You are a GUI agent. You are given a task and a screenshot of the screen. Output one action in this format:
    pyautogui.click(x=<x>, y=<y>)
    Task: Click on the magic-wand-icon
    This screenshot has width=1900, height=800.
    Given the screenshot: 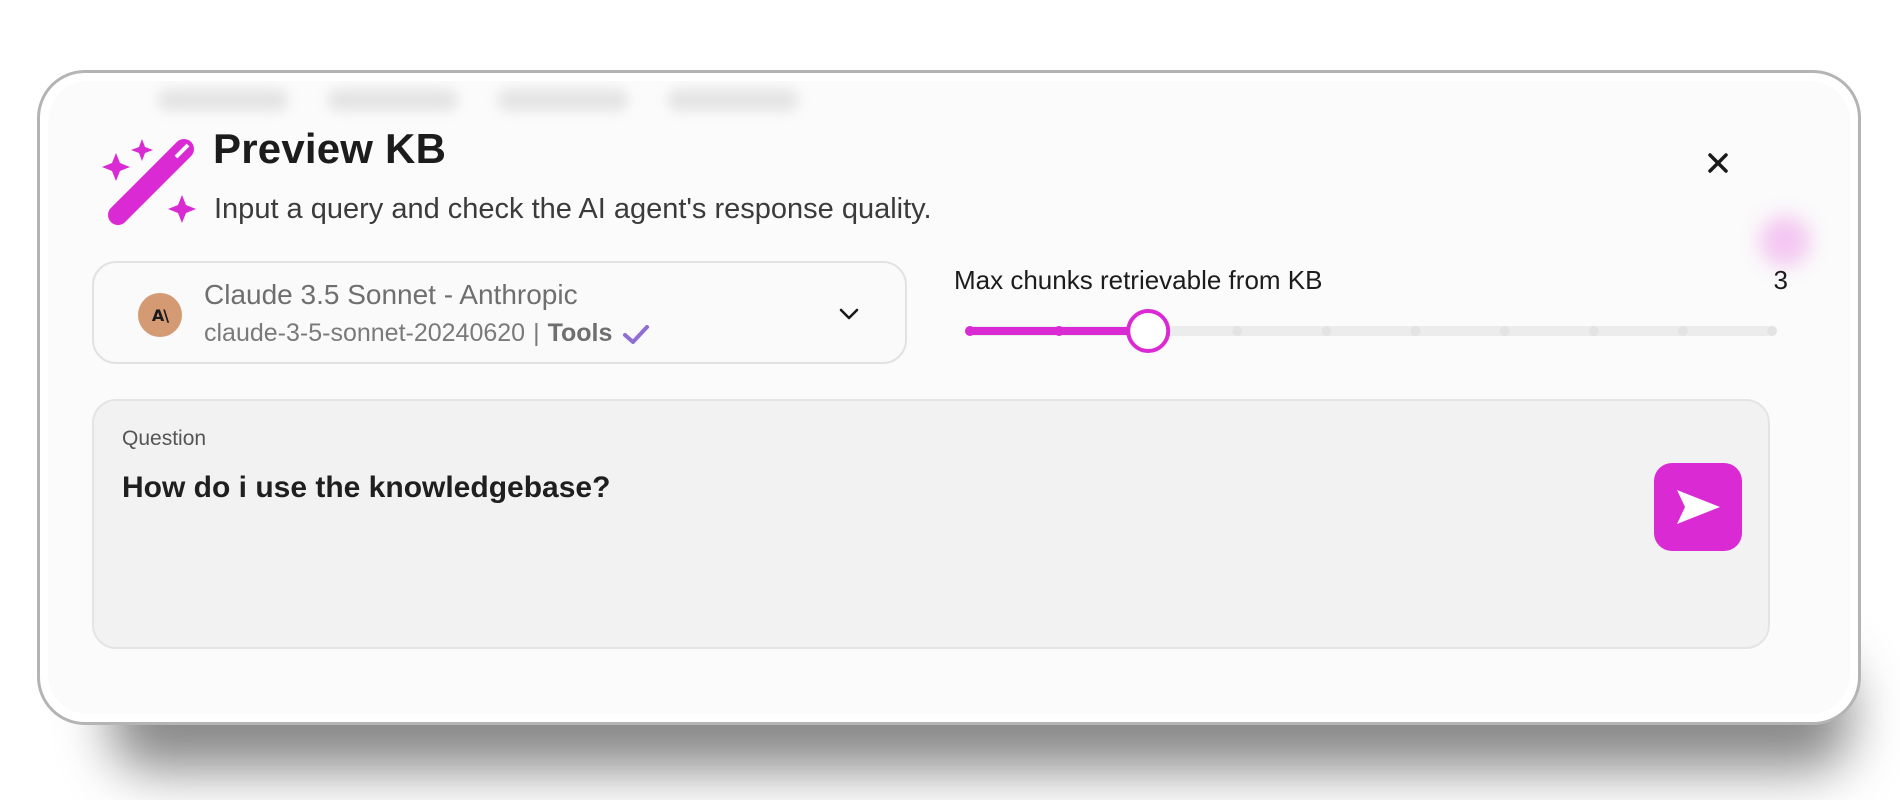 What is the action you would take?
    pyautogui.click(x=149, y=182)
    